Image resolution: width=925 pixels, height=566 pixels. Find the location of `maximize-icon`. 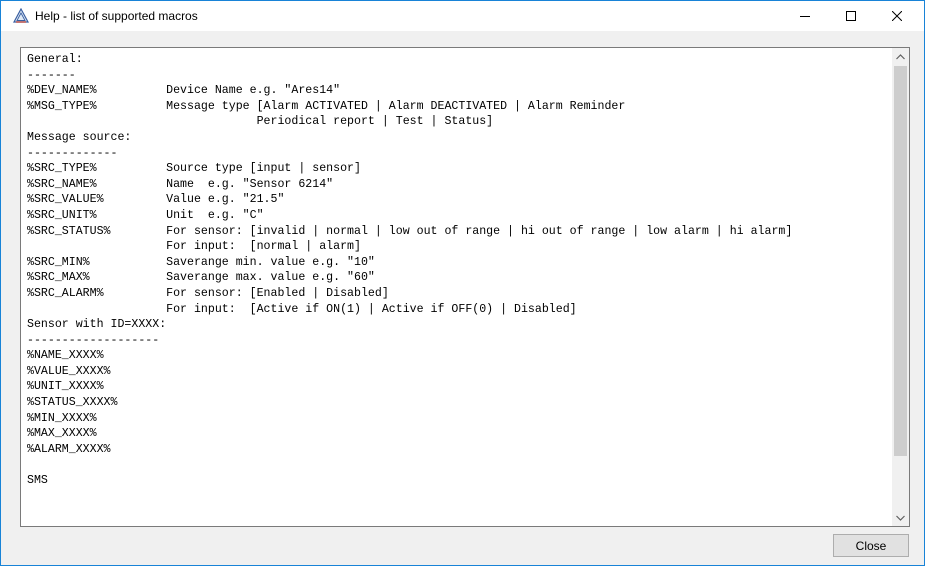

maximize-icon is located at coordinates (851, 16).